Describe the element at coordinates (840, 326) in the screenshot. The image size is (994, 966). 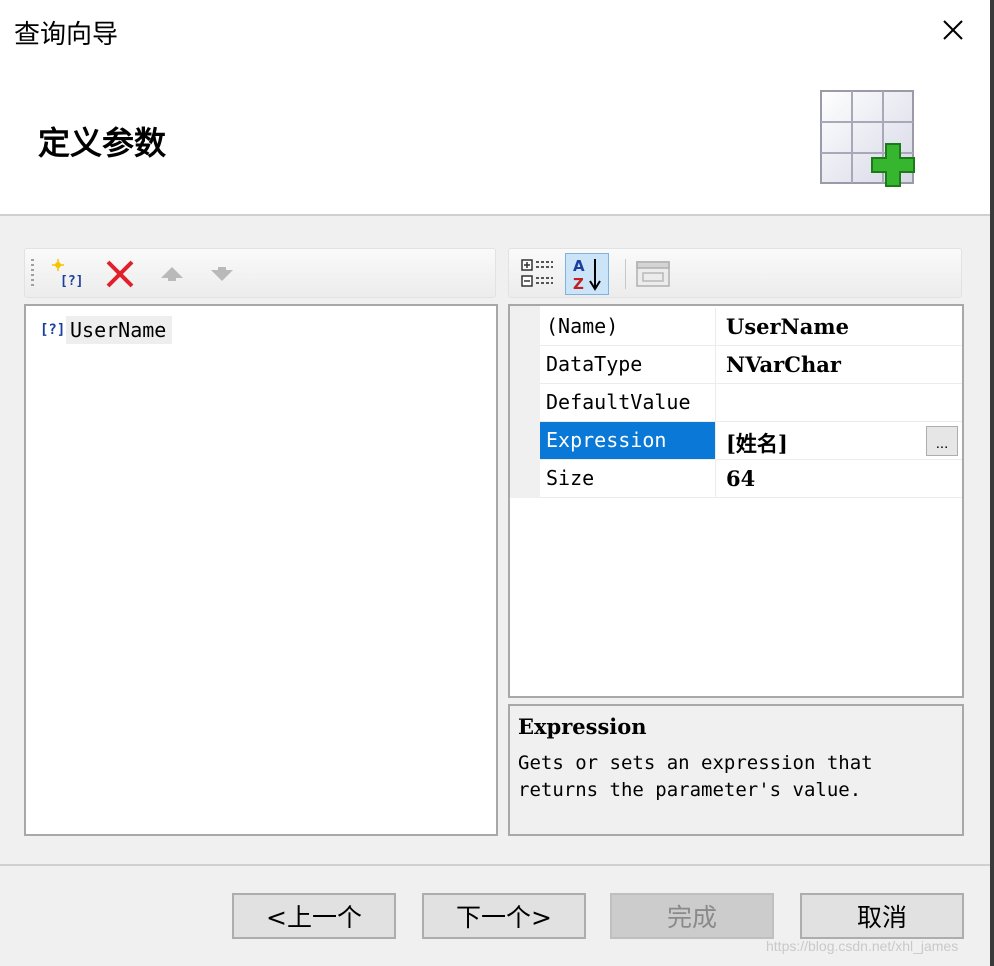
I see `property-value: UserName` at that location.